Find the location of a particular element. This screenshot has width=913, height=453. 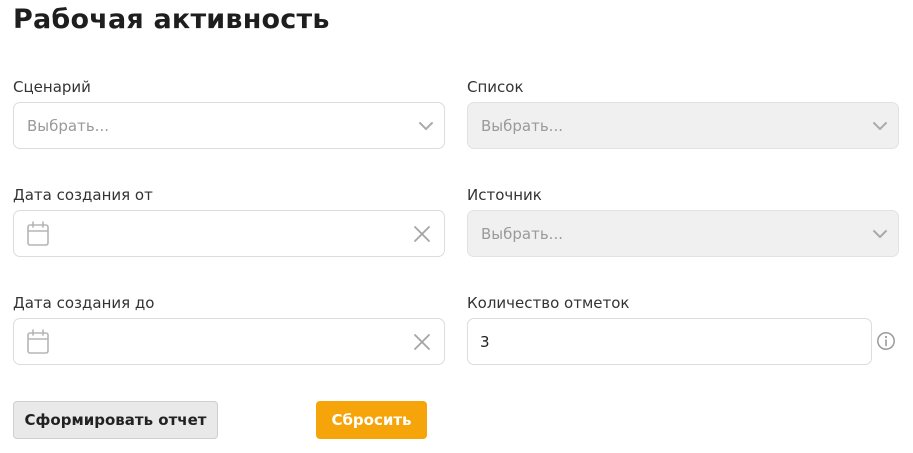

date-to-label: Дата создания до is located at coordinates (84, 303).